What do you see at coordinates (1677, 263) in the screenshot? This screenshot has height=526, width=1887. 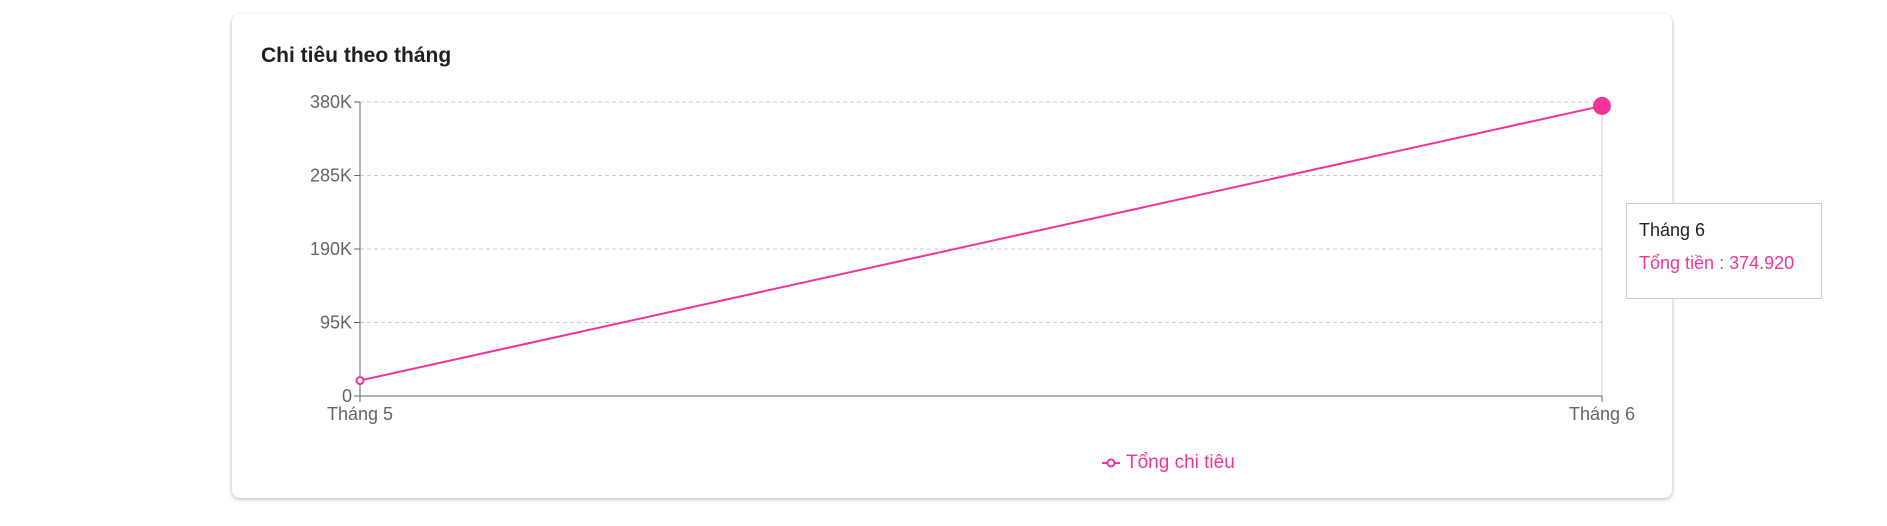 I see `tooltip-value-label: Tổng tiền` at bounding box center [1677, 263].